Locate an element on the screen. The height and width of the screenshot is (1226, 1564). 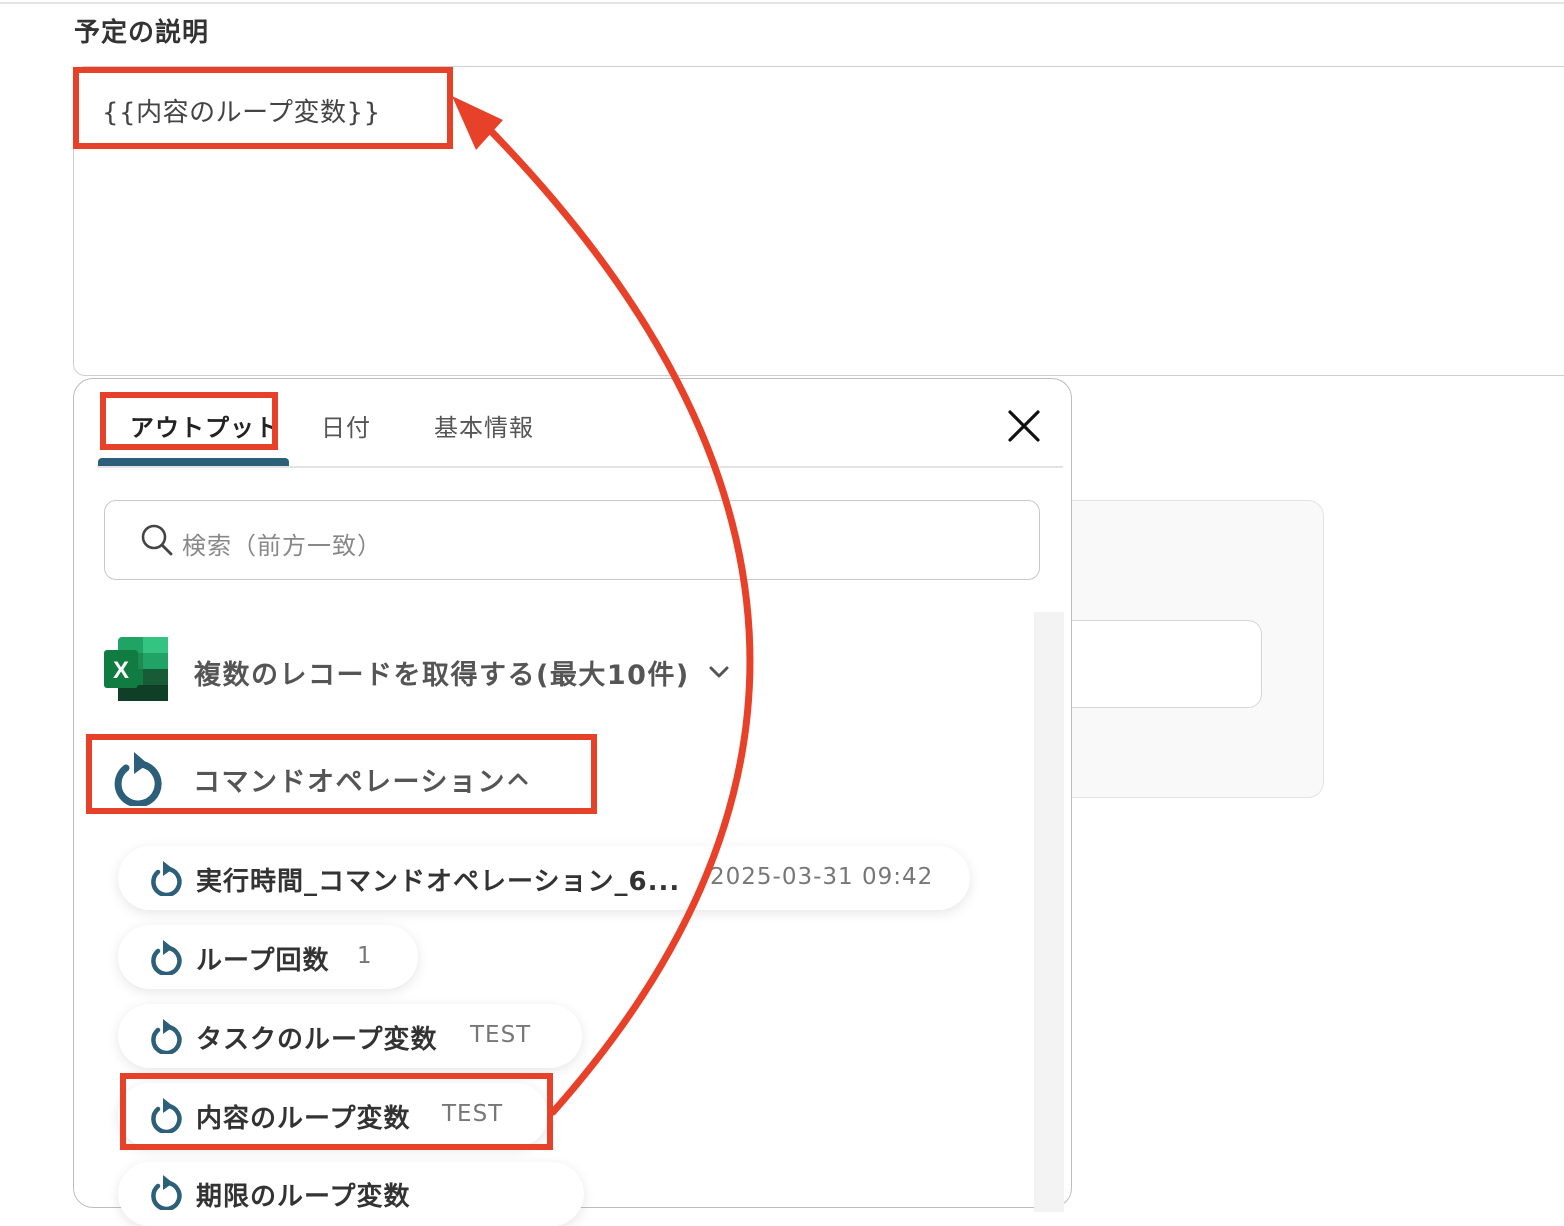
tab-output: アウトプット is located at coordinates (205, 425).